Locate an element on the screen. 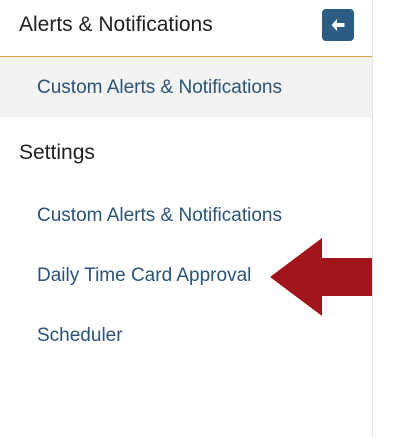 Image resolution: width=408 pixels, height=437 pixels. settings-item-scheduler: Scheduler is located at coordinates (186, 336).